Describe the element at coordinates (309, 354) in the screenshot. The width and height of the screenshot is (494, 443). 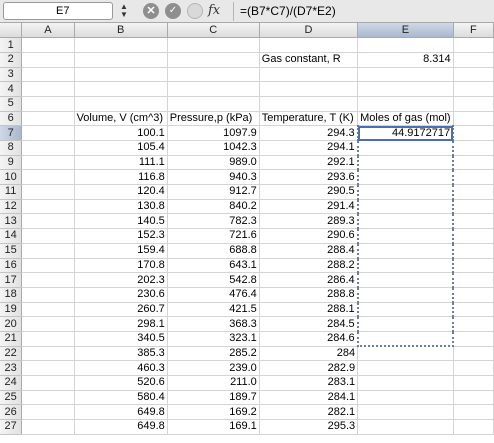
I see `cell-d22: 284` at that location.